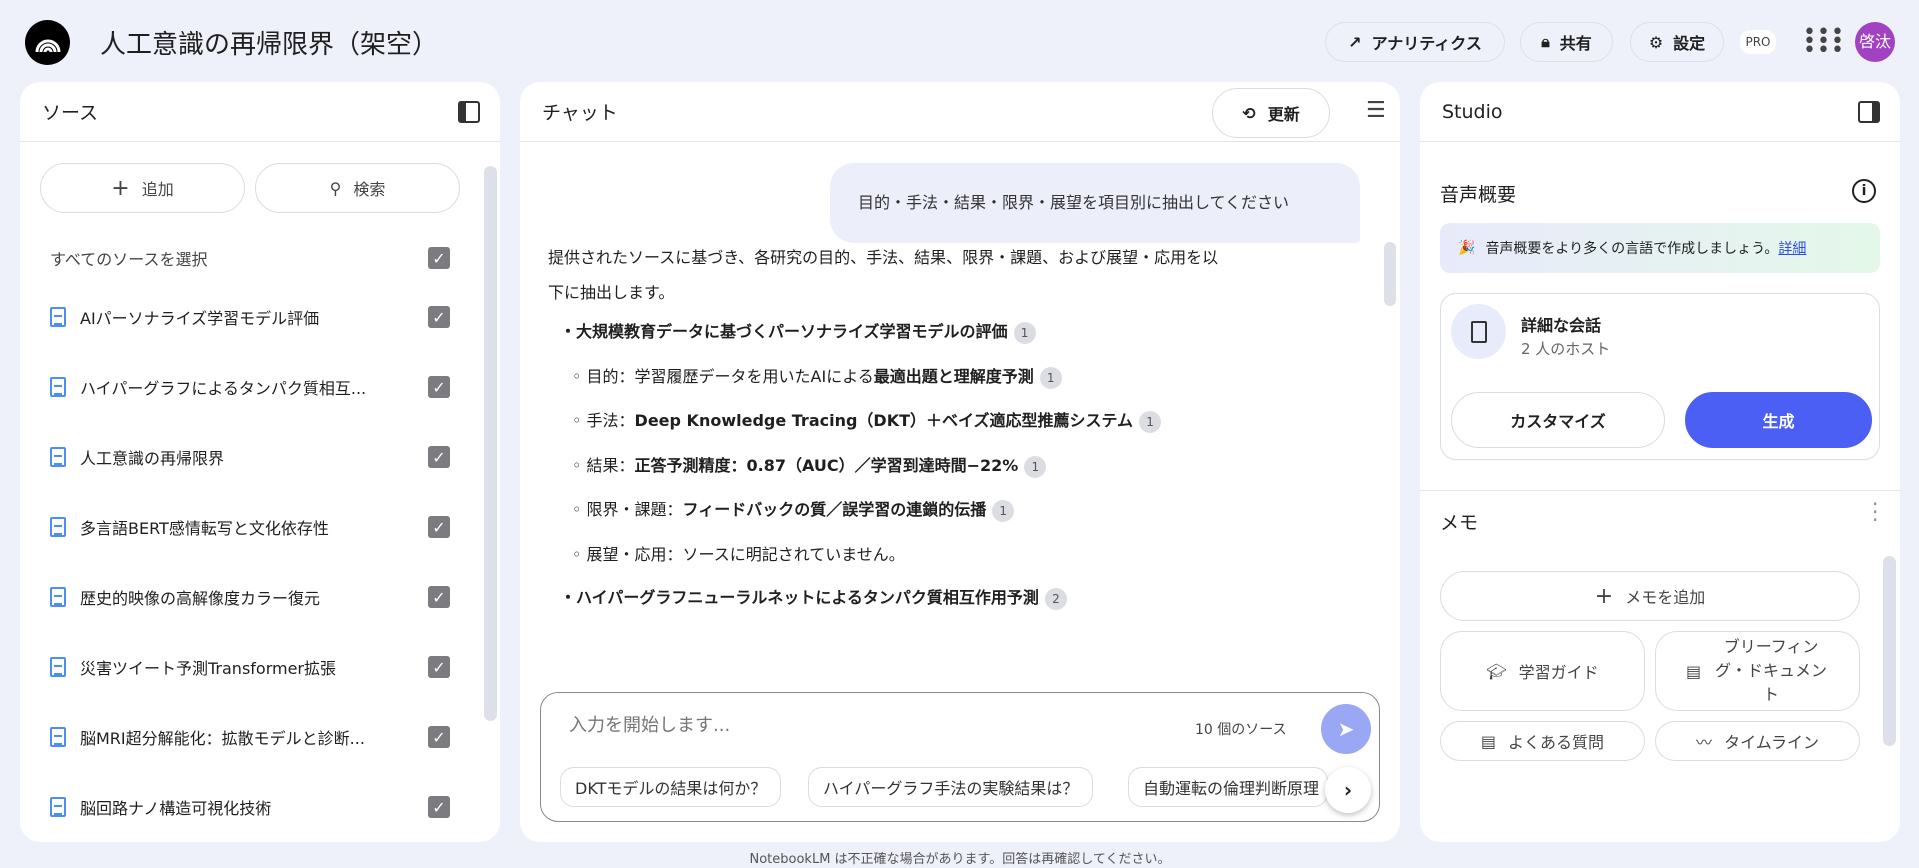  I want to click on divider, so click(1660, 490).